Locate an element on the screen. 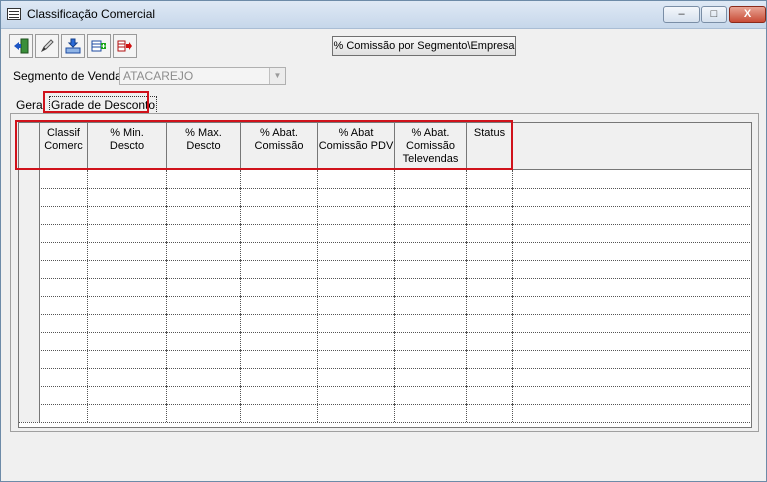 The height and width of the screenshot is (482, 767). chevron-down-icon: ▼ is located at coordinates (277, 76).